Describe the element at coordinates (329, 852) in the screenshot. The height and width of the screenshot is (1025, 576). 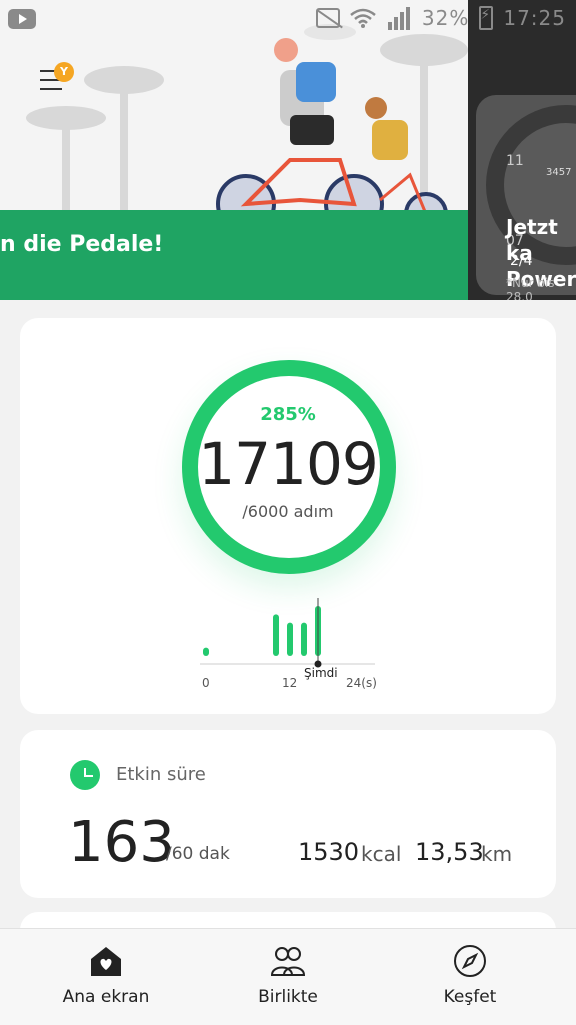
I see `calories-value: 1530` at that location.